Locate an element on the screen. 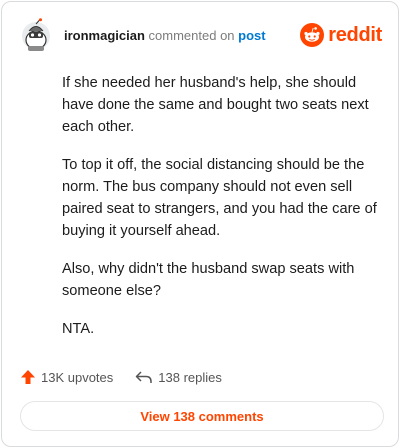 The image size is (400, 448). snoo-avatar-icon is located at coordinates (36, 35).